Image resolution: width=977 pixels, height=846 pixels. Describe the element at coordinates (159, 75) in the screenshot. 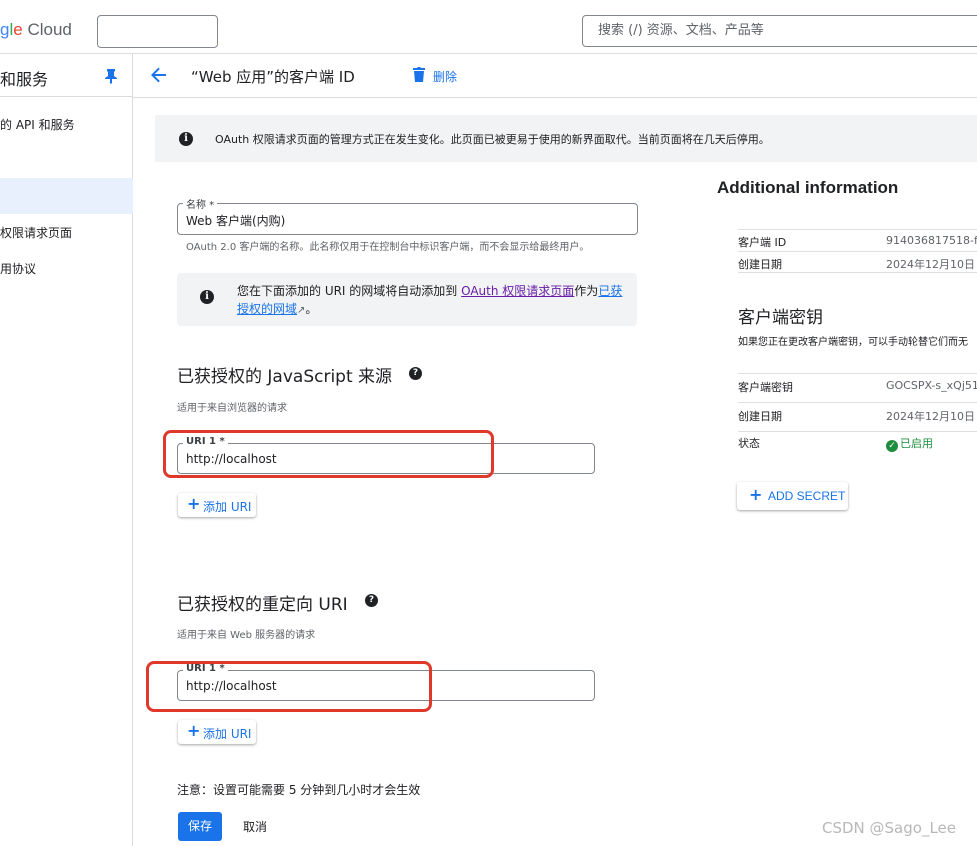

I see `back-arrow-icon` at that location.